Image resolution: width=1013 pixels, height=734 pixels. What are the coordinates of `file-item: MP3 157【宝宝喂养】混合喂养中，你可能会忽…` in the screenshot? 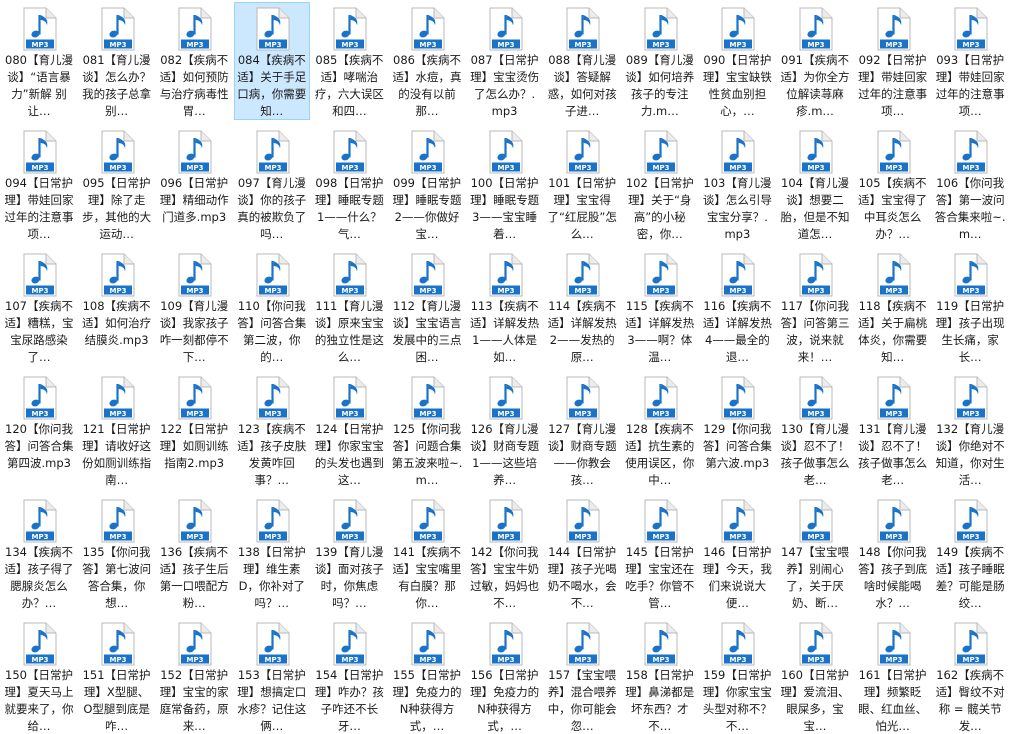 It's located at (582, 675).